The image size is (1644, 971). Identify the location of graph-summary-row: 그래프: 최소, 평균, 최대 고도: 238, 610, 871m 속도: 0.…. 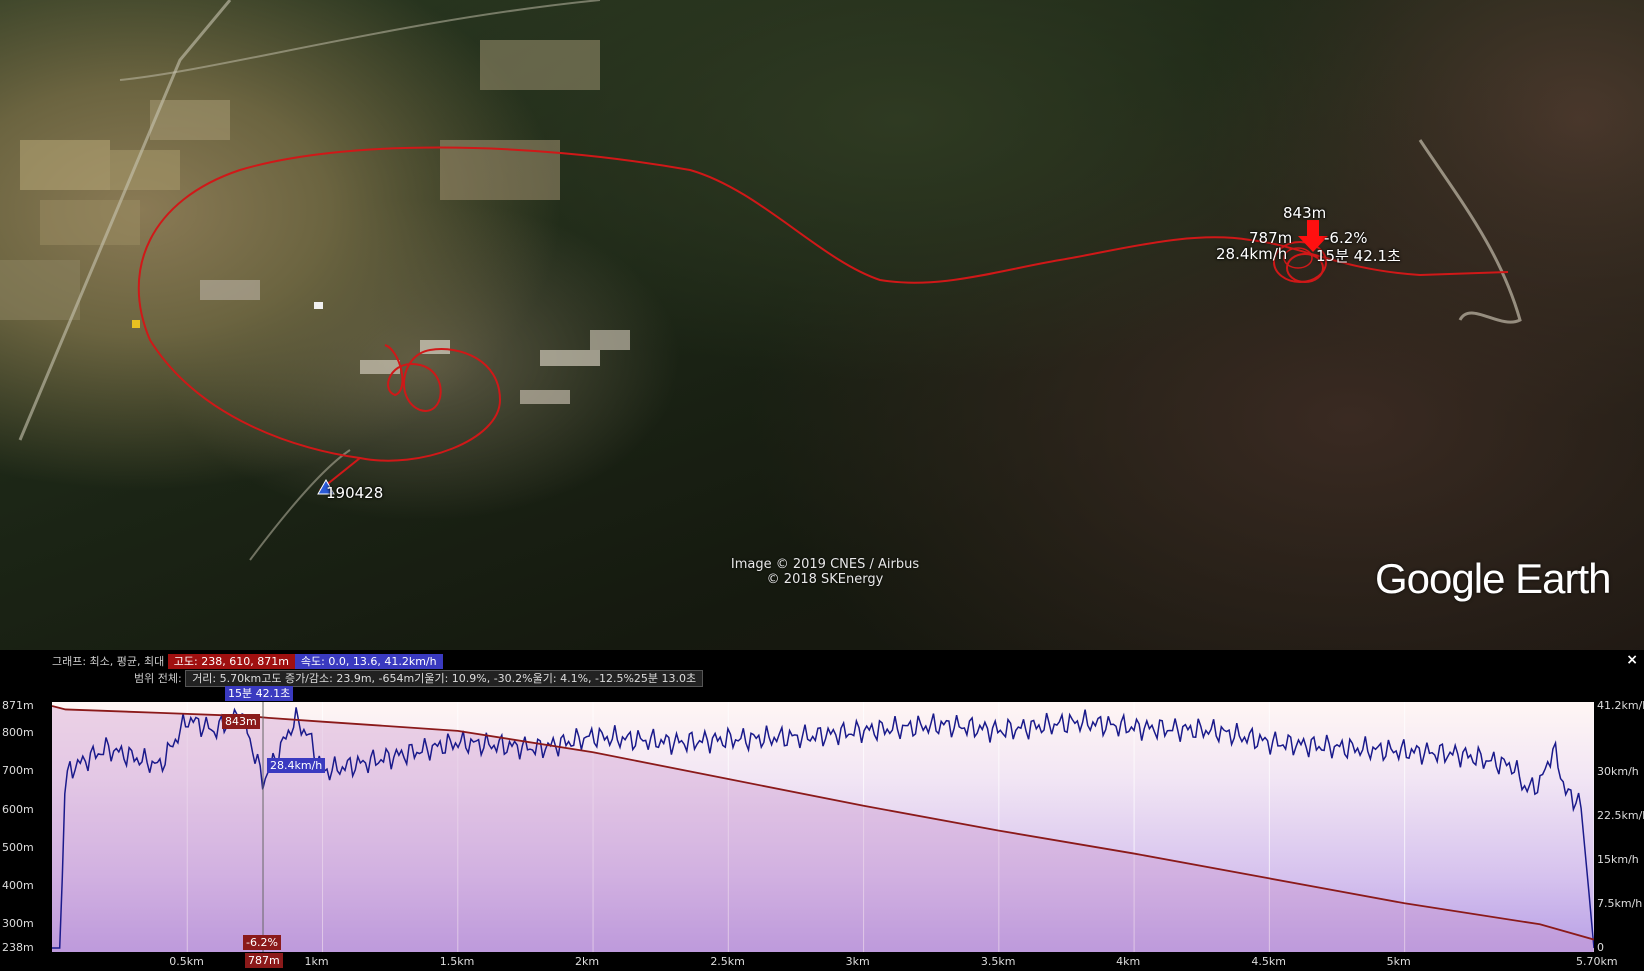
(247, 661).